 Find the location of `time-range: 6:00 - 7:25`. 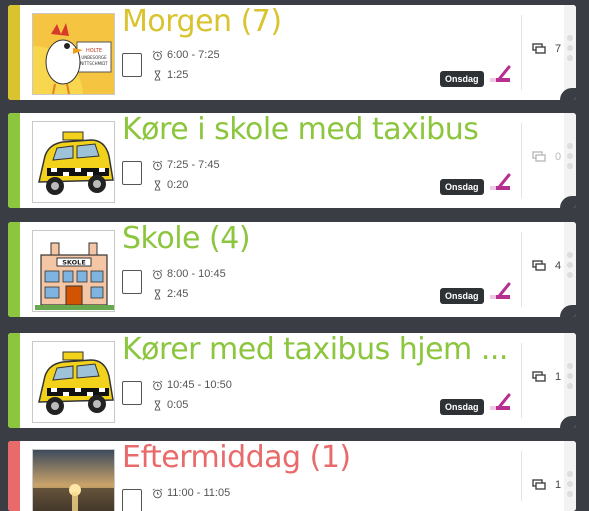

time-range: 6:00 - 7:25 is located at coordinates (186, 55).